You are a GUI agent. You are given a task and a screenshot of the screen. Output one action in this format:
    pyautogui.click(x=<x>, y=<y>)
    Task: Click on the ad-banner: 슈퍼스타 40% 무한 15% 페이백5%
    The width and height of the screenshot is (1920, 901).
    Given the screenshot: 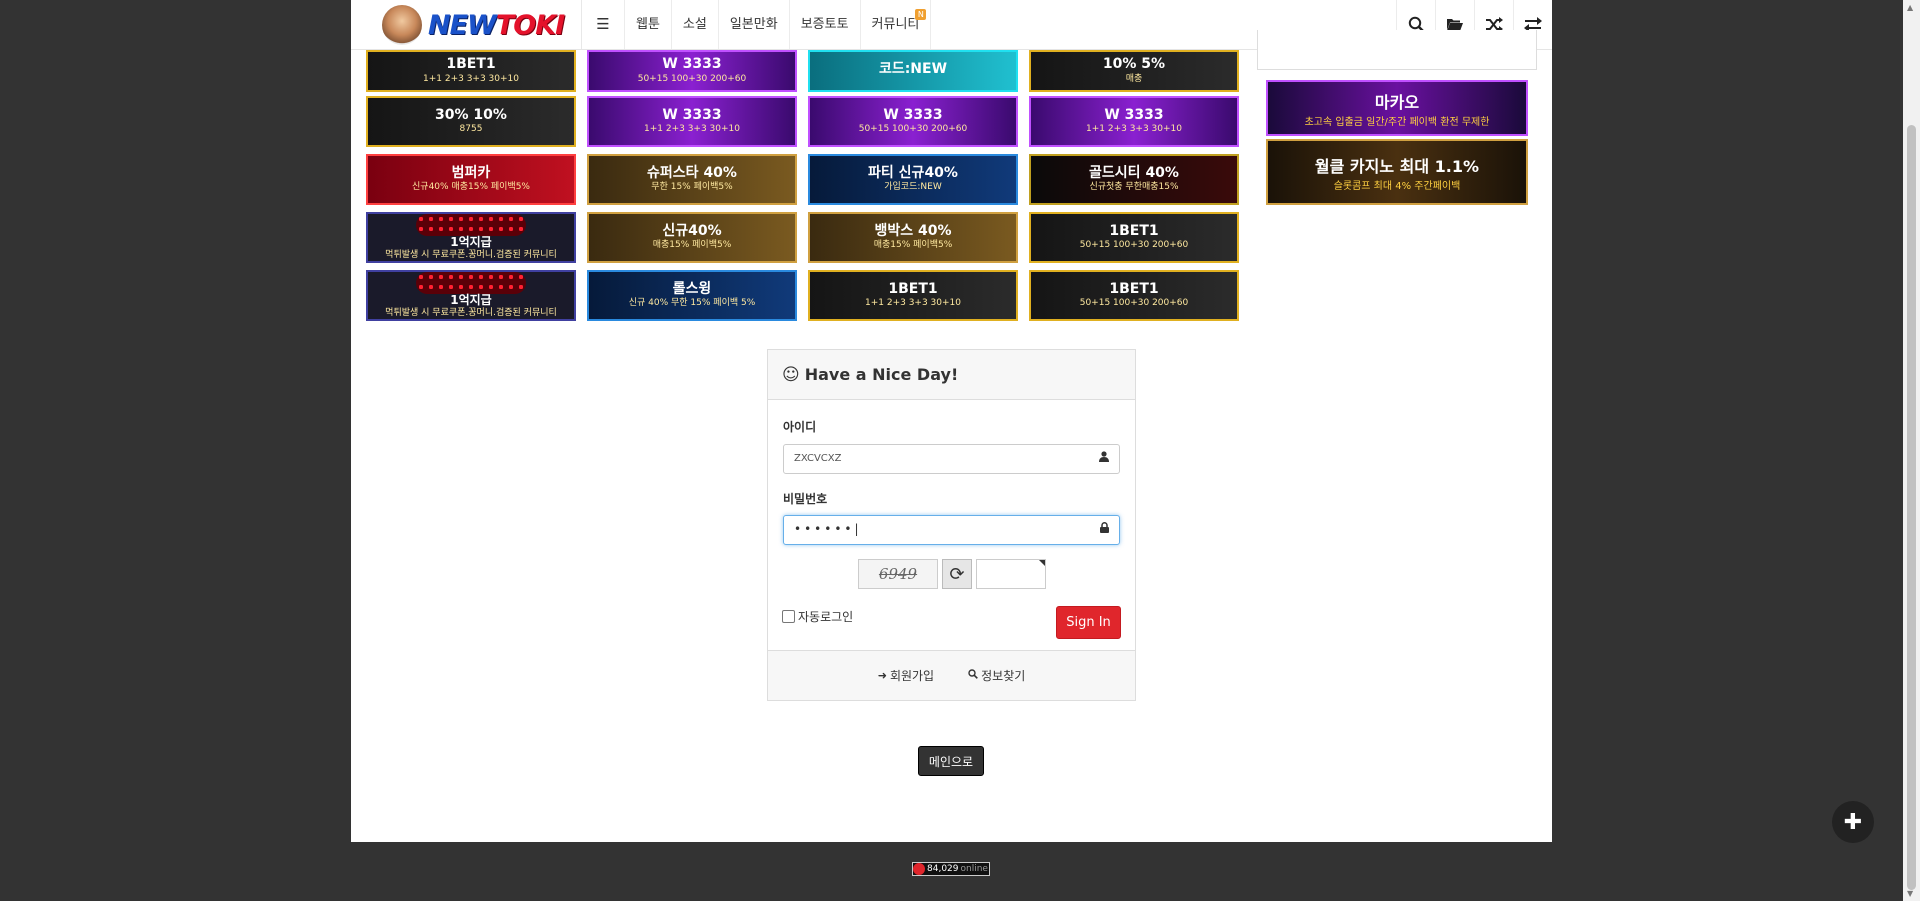 What is the action you would take?
    pyautogui.click(x=692, y=179)
    